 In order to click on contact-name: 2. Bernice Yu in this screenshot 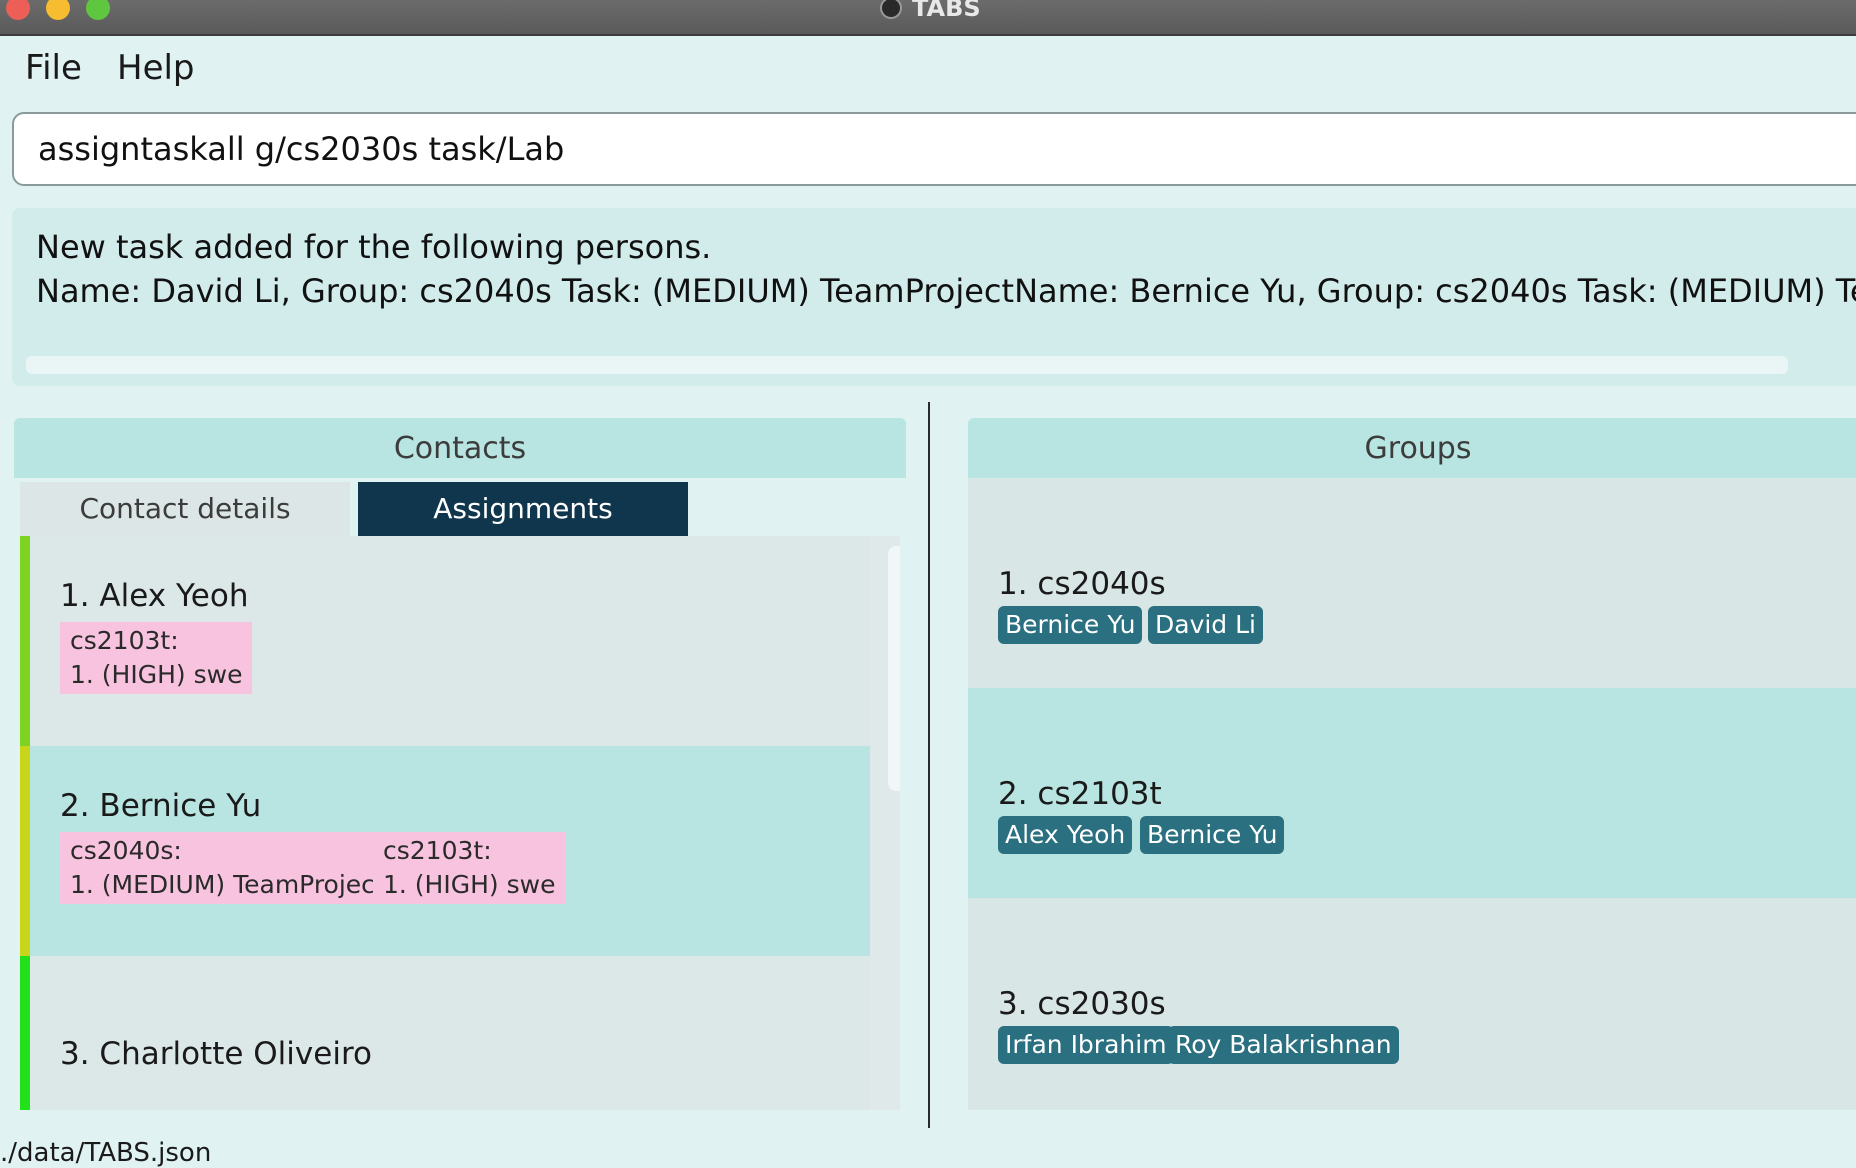, I will do `click(161, 806)`.